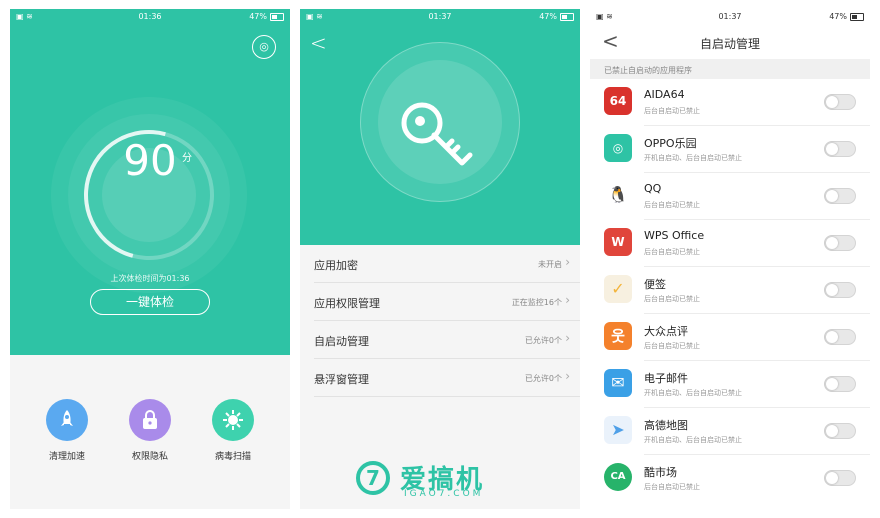 This screenshot has height=518, width=880. What do you see at coordinates (233, 420) in the screenshot?
I see `virus-icon` at bounding box center [233, 420].